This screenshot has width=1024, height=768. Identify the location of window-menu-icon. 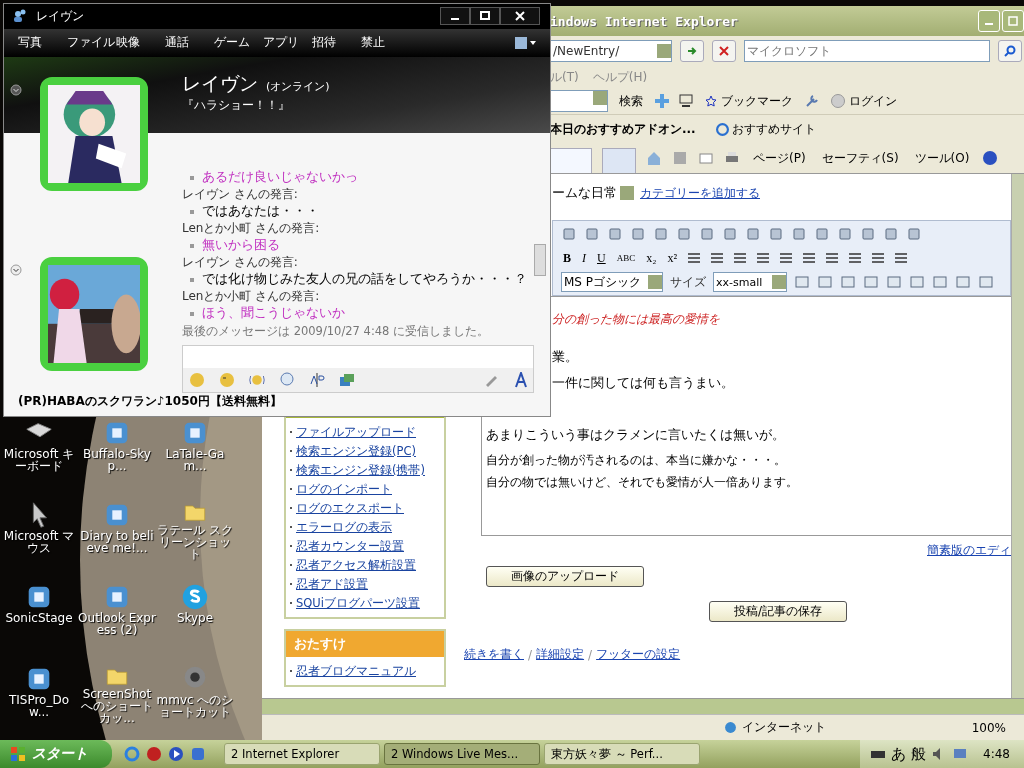
(526, 42).